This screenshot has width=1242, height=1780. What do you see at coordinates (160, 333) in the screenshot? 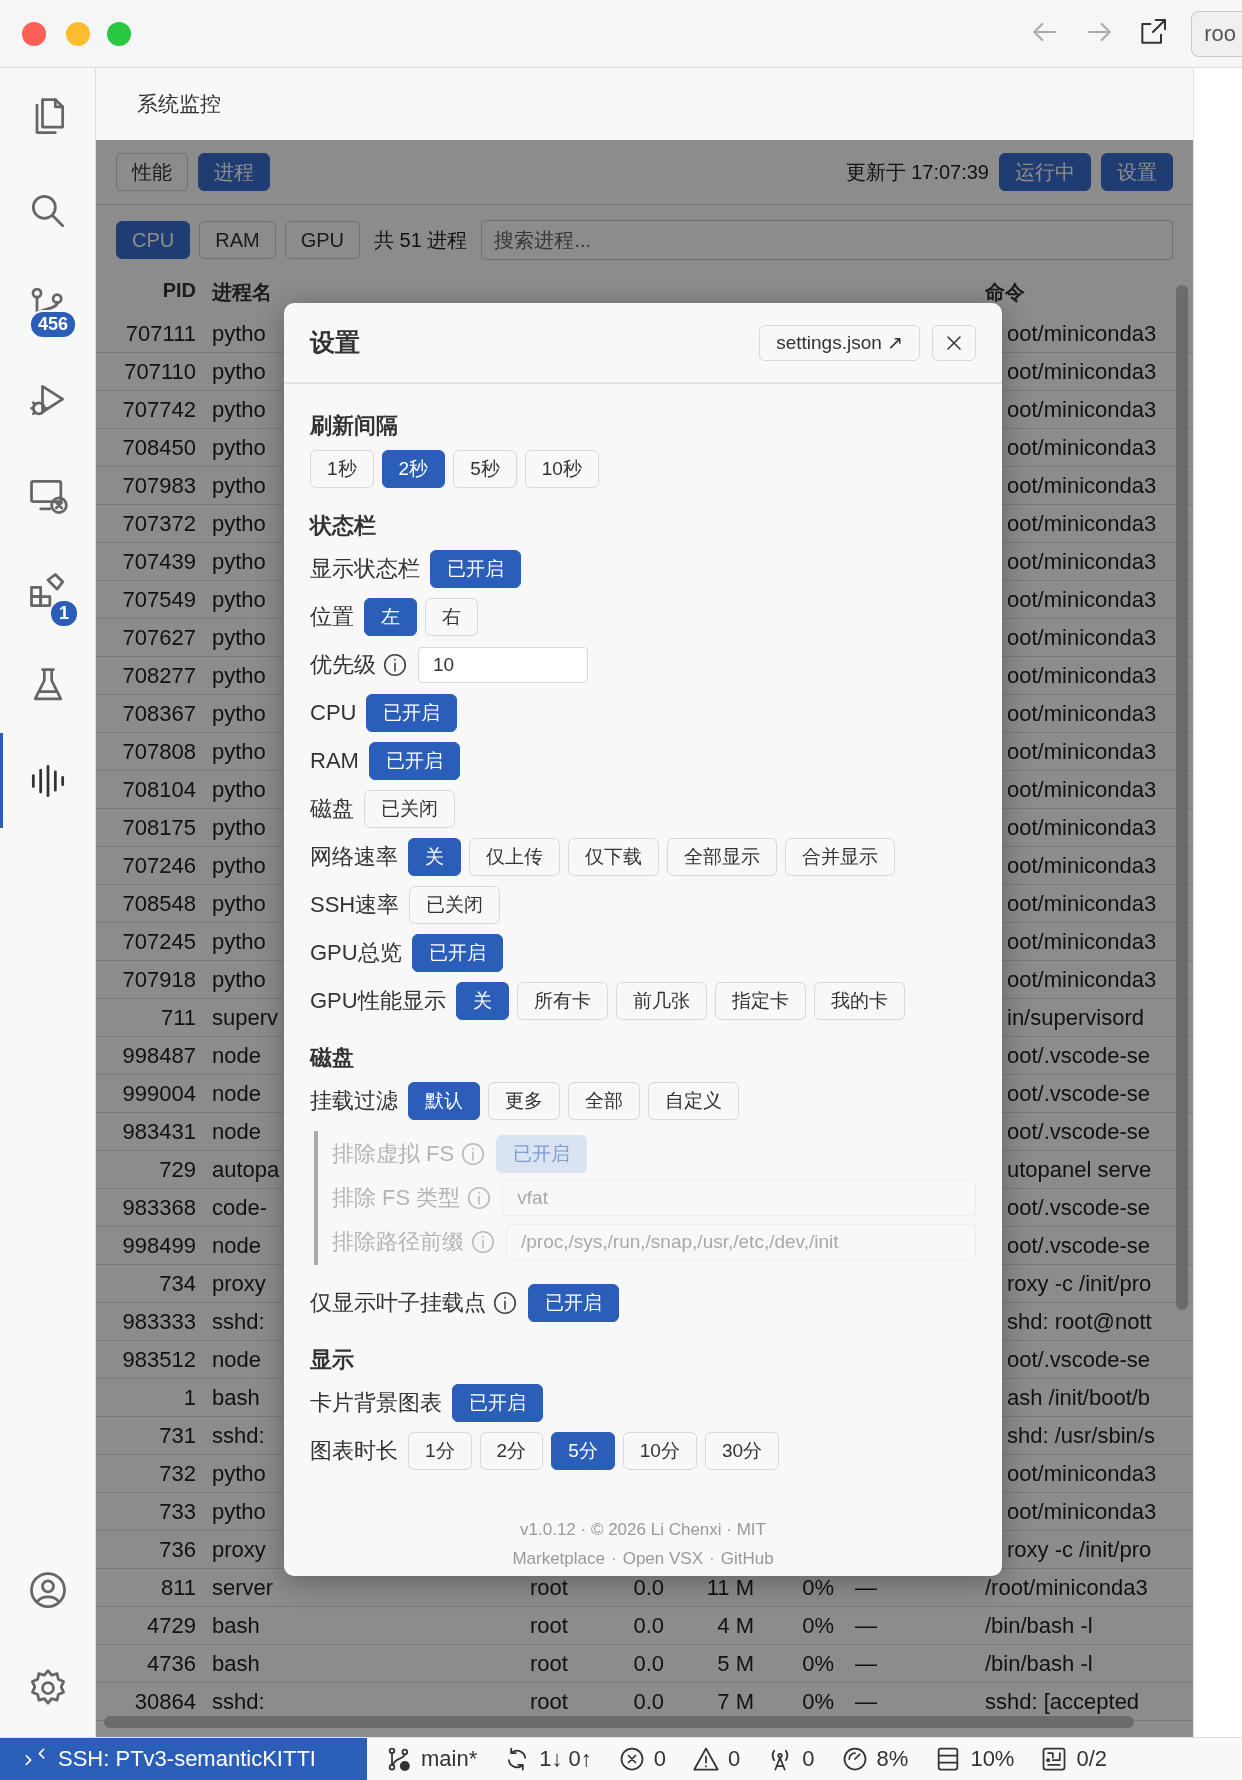
I see `table-cell: 707111` at bounding box center [160, 333].